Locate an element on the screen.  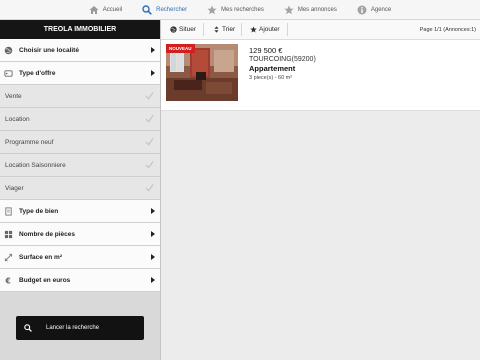
trier-button: Trier is located at coordinates (224, 29).